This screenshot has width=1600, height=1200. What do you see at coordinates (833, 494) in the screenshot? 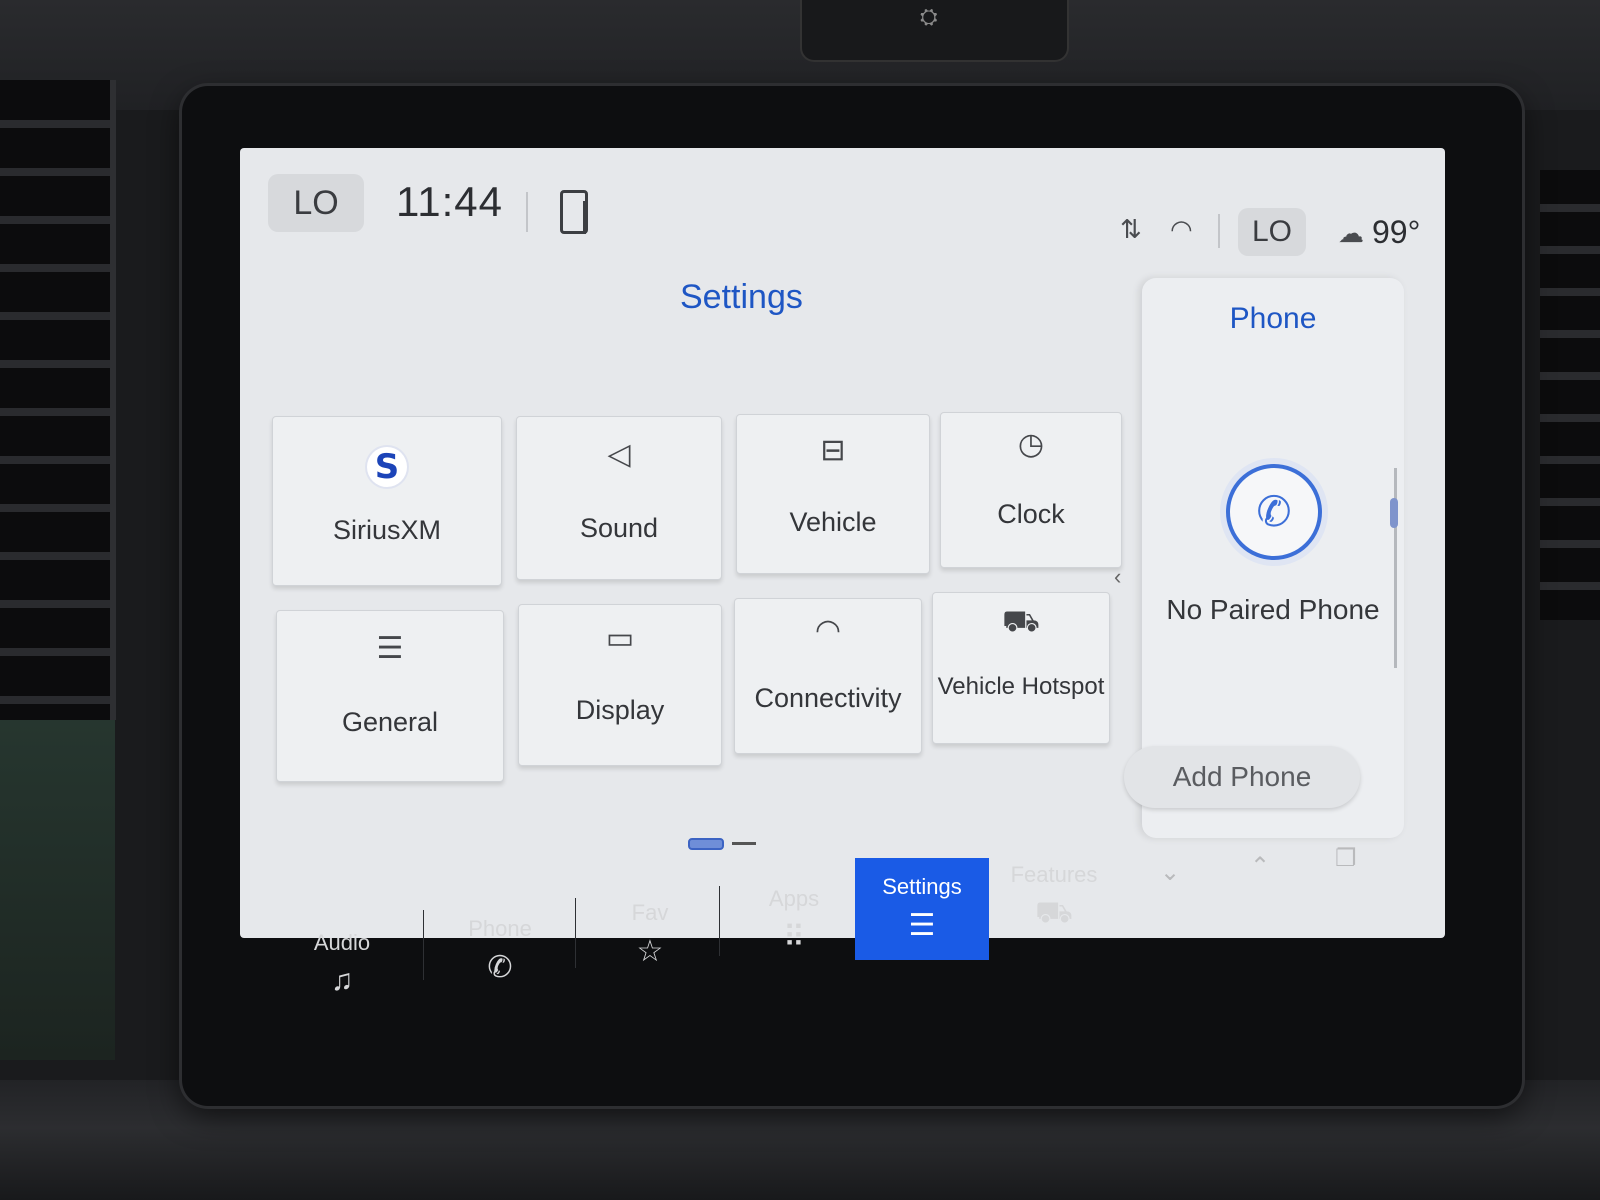
I see `tile-vehicle: ⊟ Vehicle` at bounding box center [833, 494].